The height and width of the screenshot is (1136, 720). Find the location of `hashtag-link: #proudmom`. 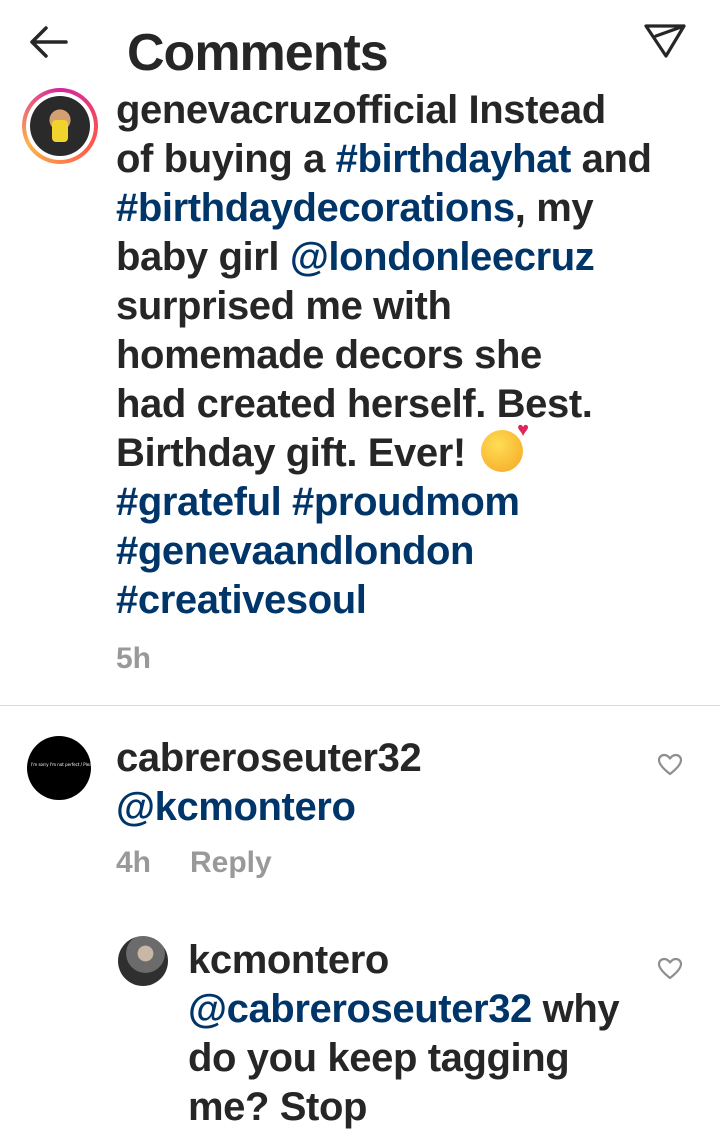

hashtag-link: #proudmom is located at coordinates (406, 502).